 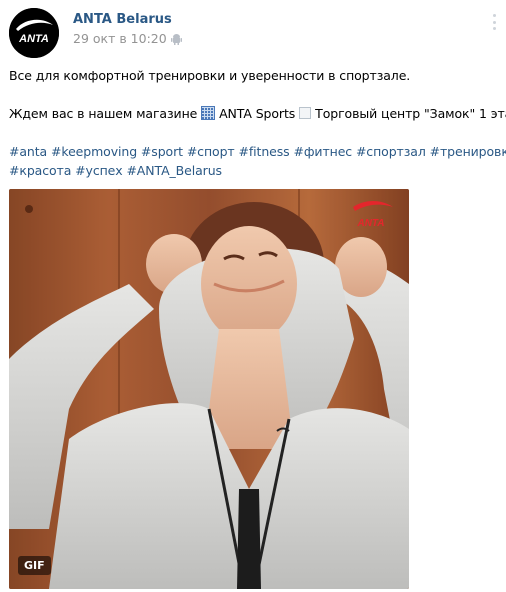 What do you see at coordinates (120, 38) in the screenshot?
I see `post-date: 29 окт в 10:20` at bounding box center [120, 38].